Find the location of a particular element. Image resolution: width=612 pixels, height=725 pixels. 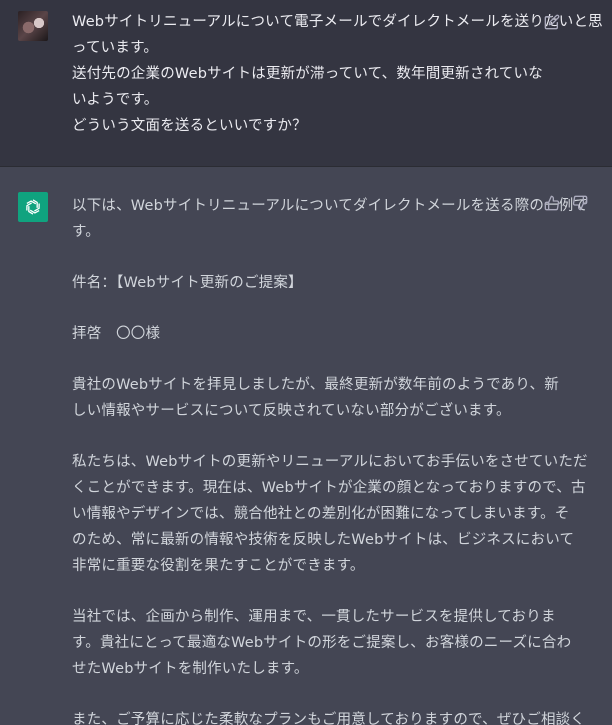

user-message-line: どういう文面を送るといいですか？ is located at coordinates (189, 126).